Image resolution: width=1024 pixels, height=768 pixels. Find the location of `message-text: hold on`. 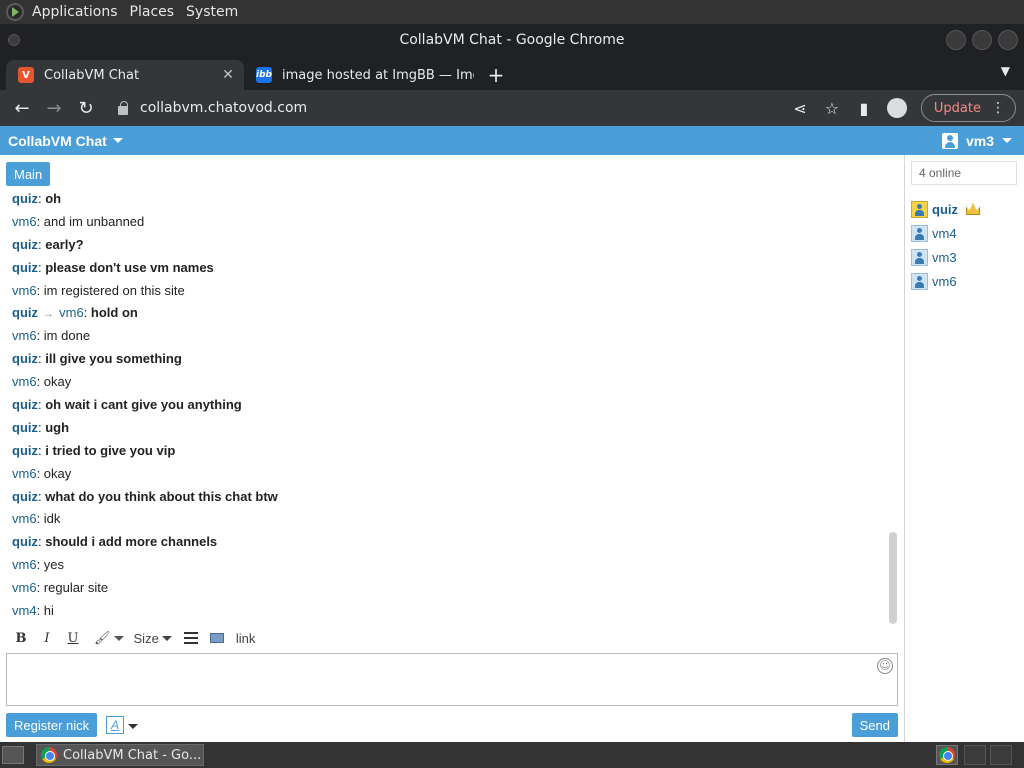

message-text: hold on is located at coordinates (114, 313).